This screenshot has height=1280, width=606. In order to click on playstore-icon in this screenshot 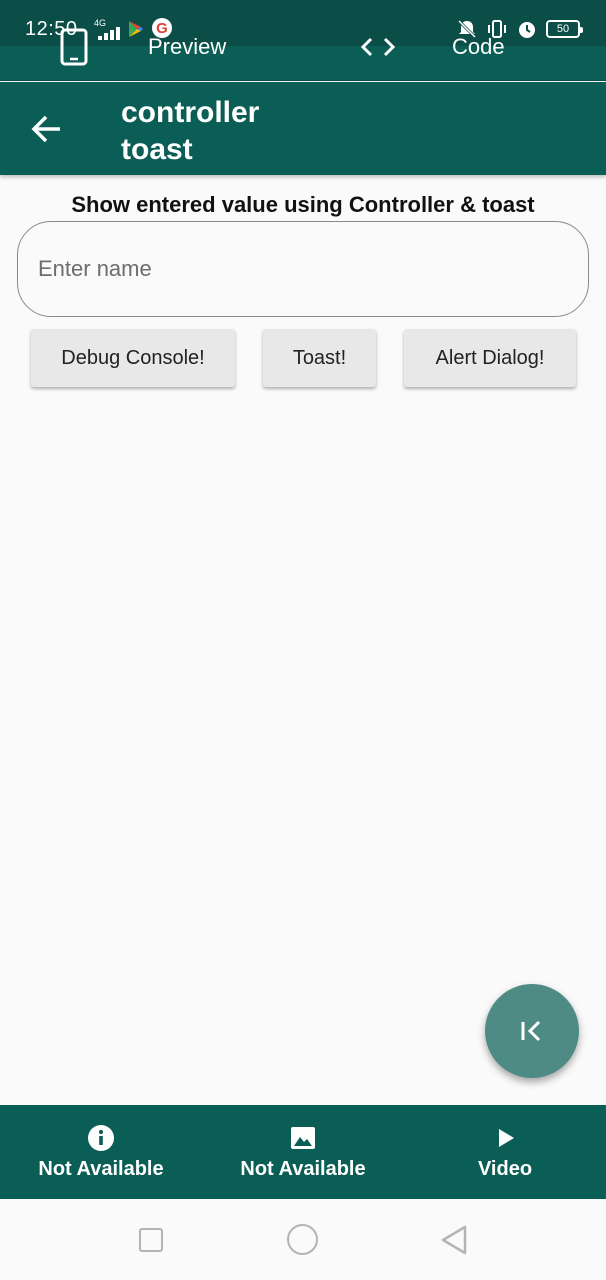, I will do `click(136, 29)`.